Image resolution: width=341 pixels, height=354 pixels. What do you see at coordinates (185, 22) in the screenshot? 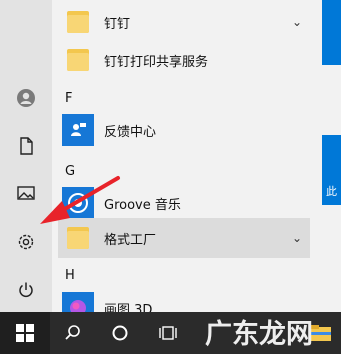
I see `list-item-dingtalk: 钉钉 ⌄` at bounding box center [185, 22].